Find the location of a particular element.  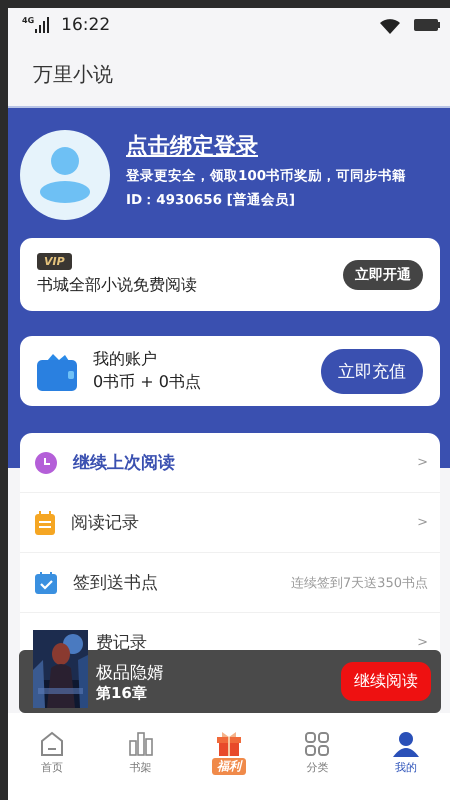

clock-icon is located at coordinates (46, 463).